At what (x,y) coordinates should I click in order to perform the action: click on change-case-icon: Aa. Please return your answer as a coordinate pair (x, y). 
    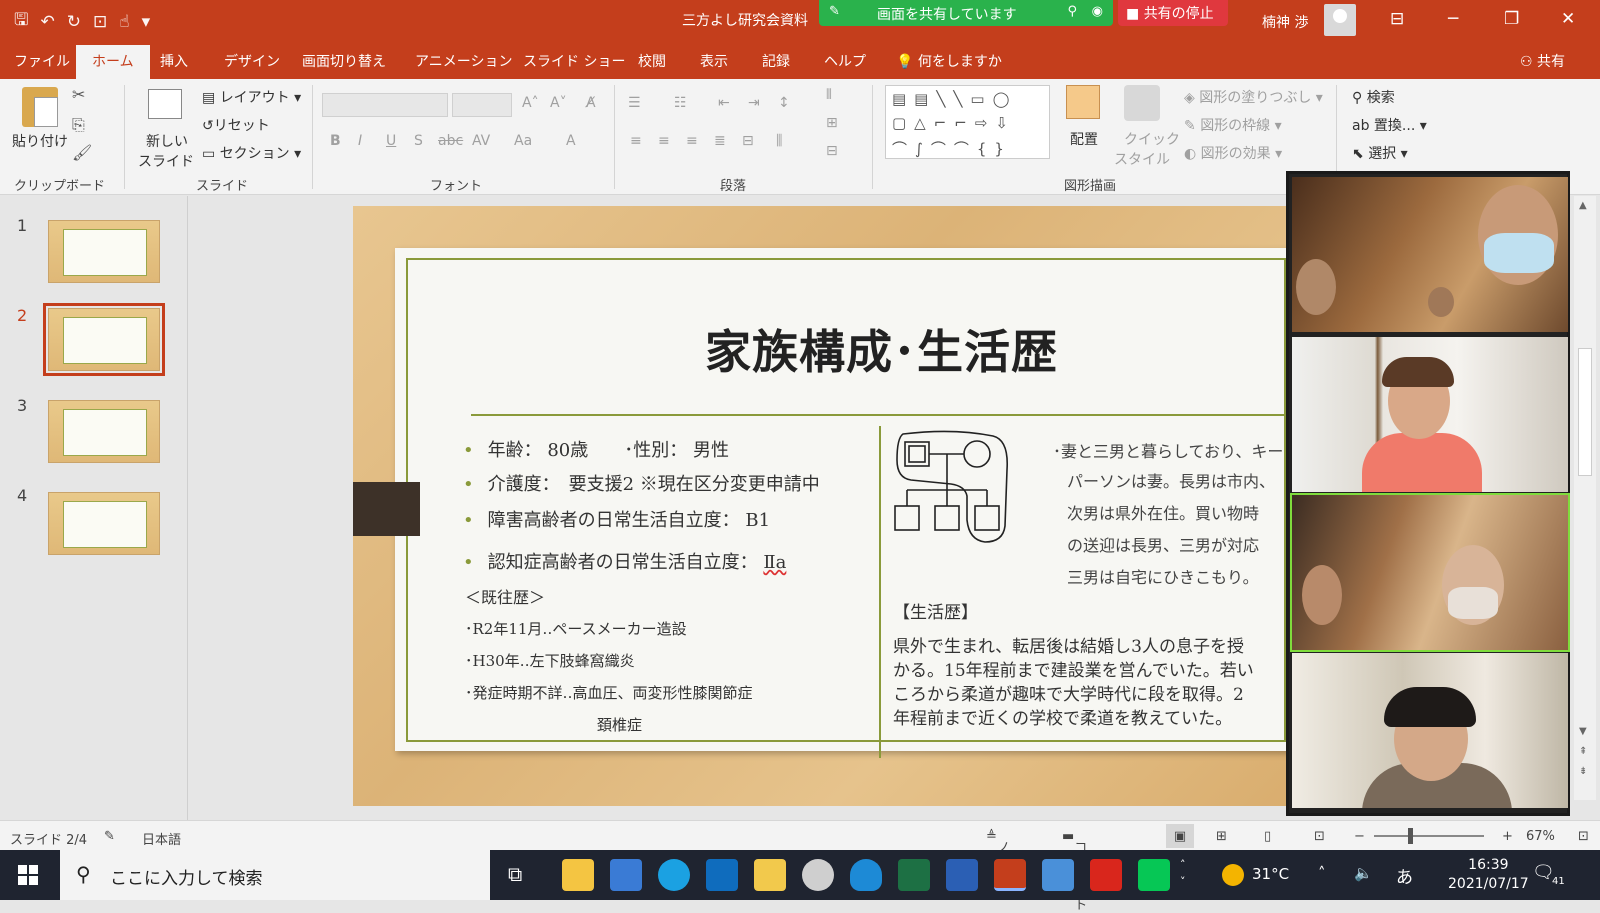
    Looking at the image, I should click on (523, 141).